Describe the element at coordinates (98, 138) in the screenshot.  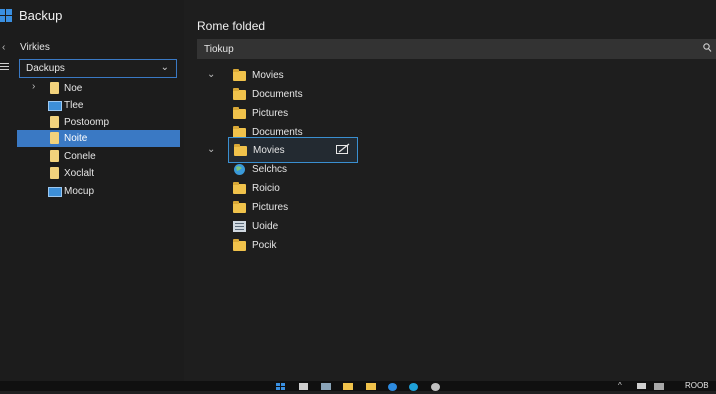
I see `sidebar-item-selected: Noite` at that location.